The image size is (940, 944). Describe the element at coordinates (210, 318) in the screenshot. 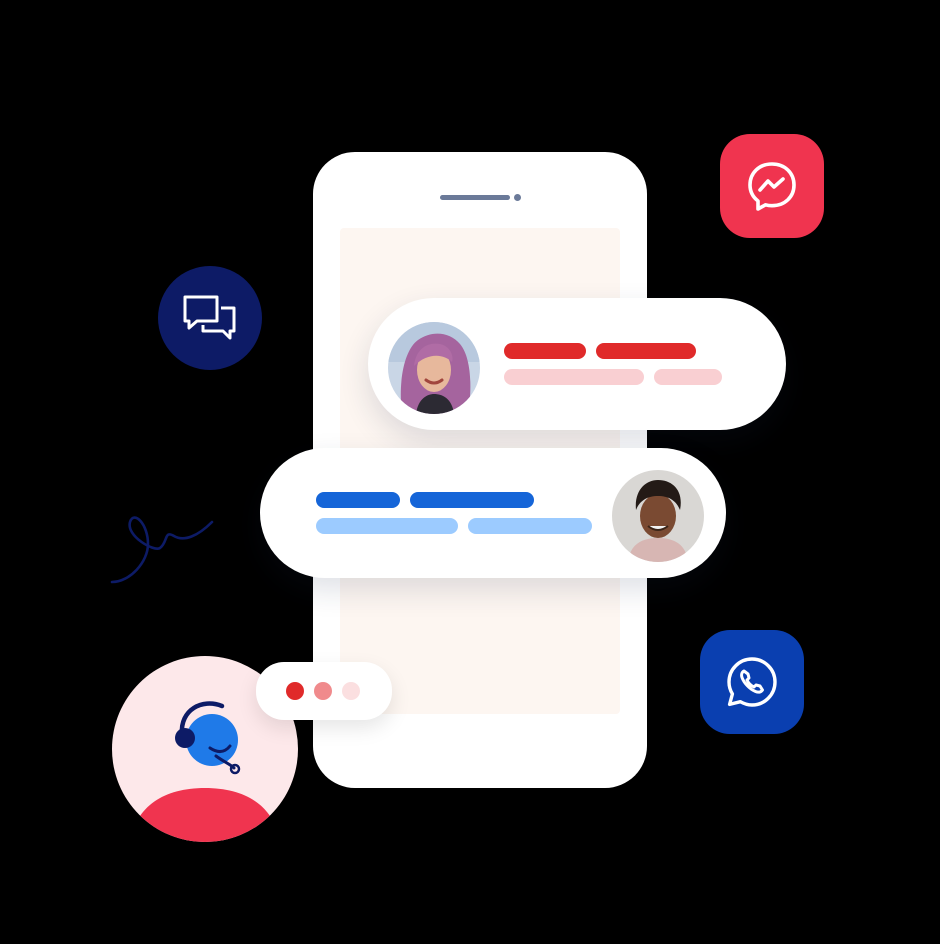

I see `chat-bubbles-icon` at that location.